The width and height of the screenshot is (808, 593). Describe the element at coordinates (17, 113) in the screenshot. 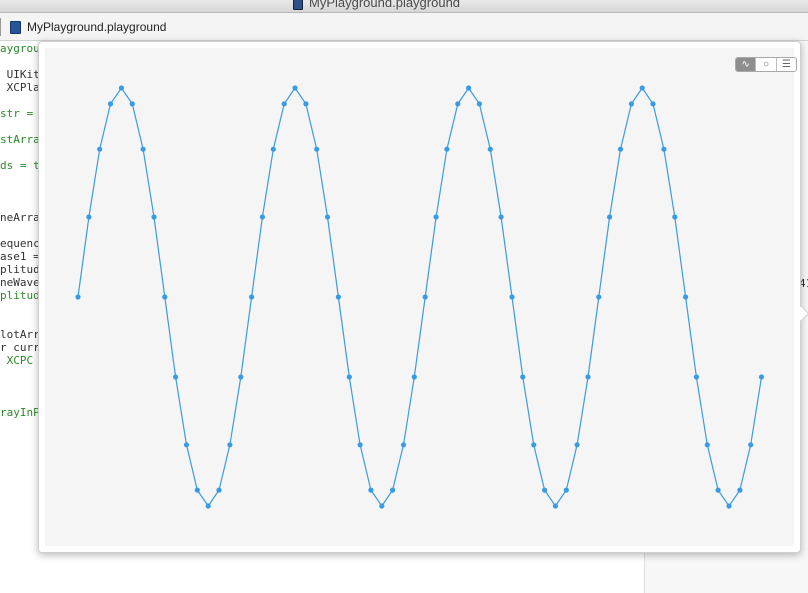

I see `code-line: str =` at that location.